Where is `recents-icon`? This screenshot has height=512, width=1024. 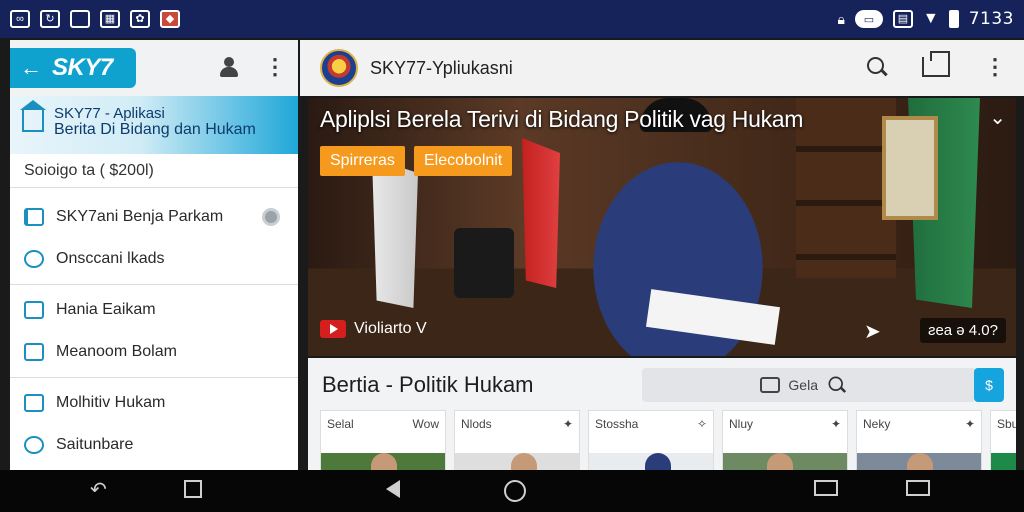
recents-icon is located at coordinates (826, 490).